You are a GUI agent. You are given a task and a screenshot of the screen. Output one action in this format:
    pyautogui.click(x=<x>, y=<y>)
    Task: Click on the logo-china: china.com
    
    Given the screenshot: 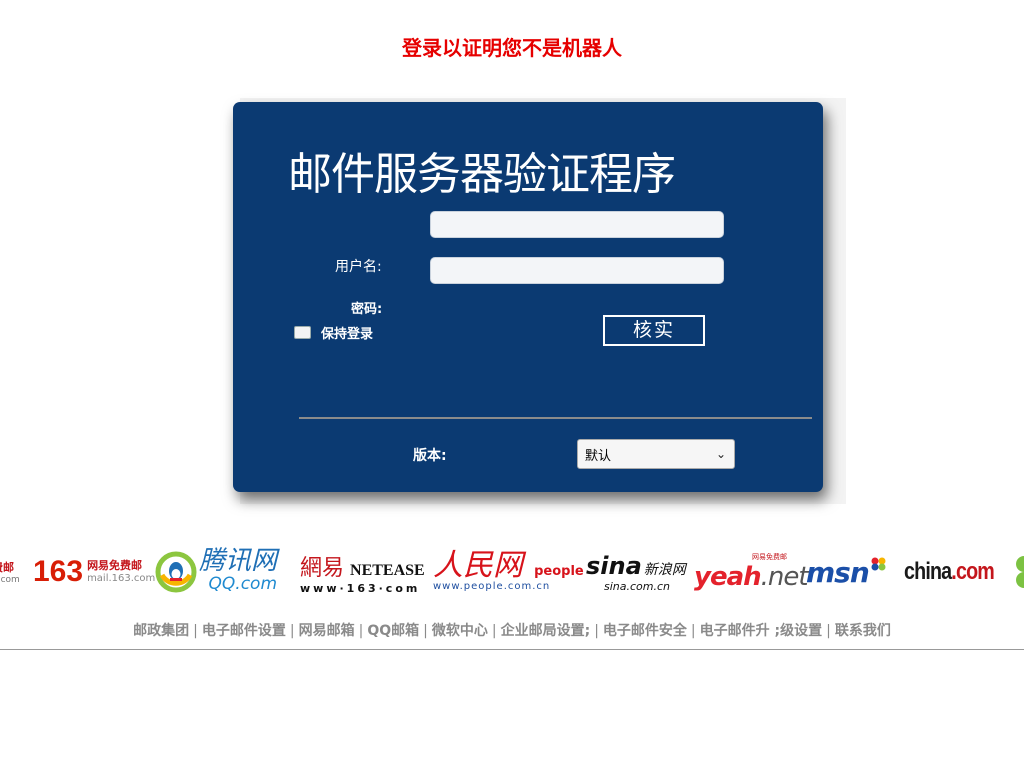 What is the action you would take?
    pyautogui.click(x=959, y=572)
    